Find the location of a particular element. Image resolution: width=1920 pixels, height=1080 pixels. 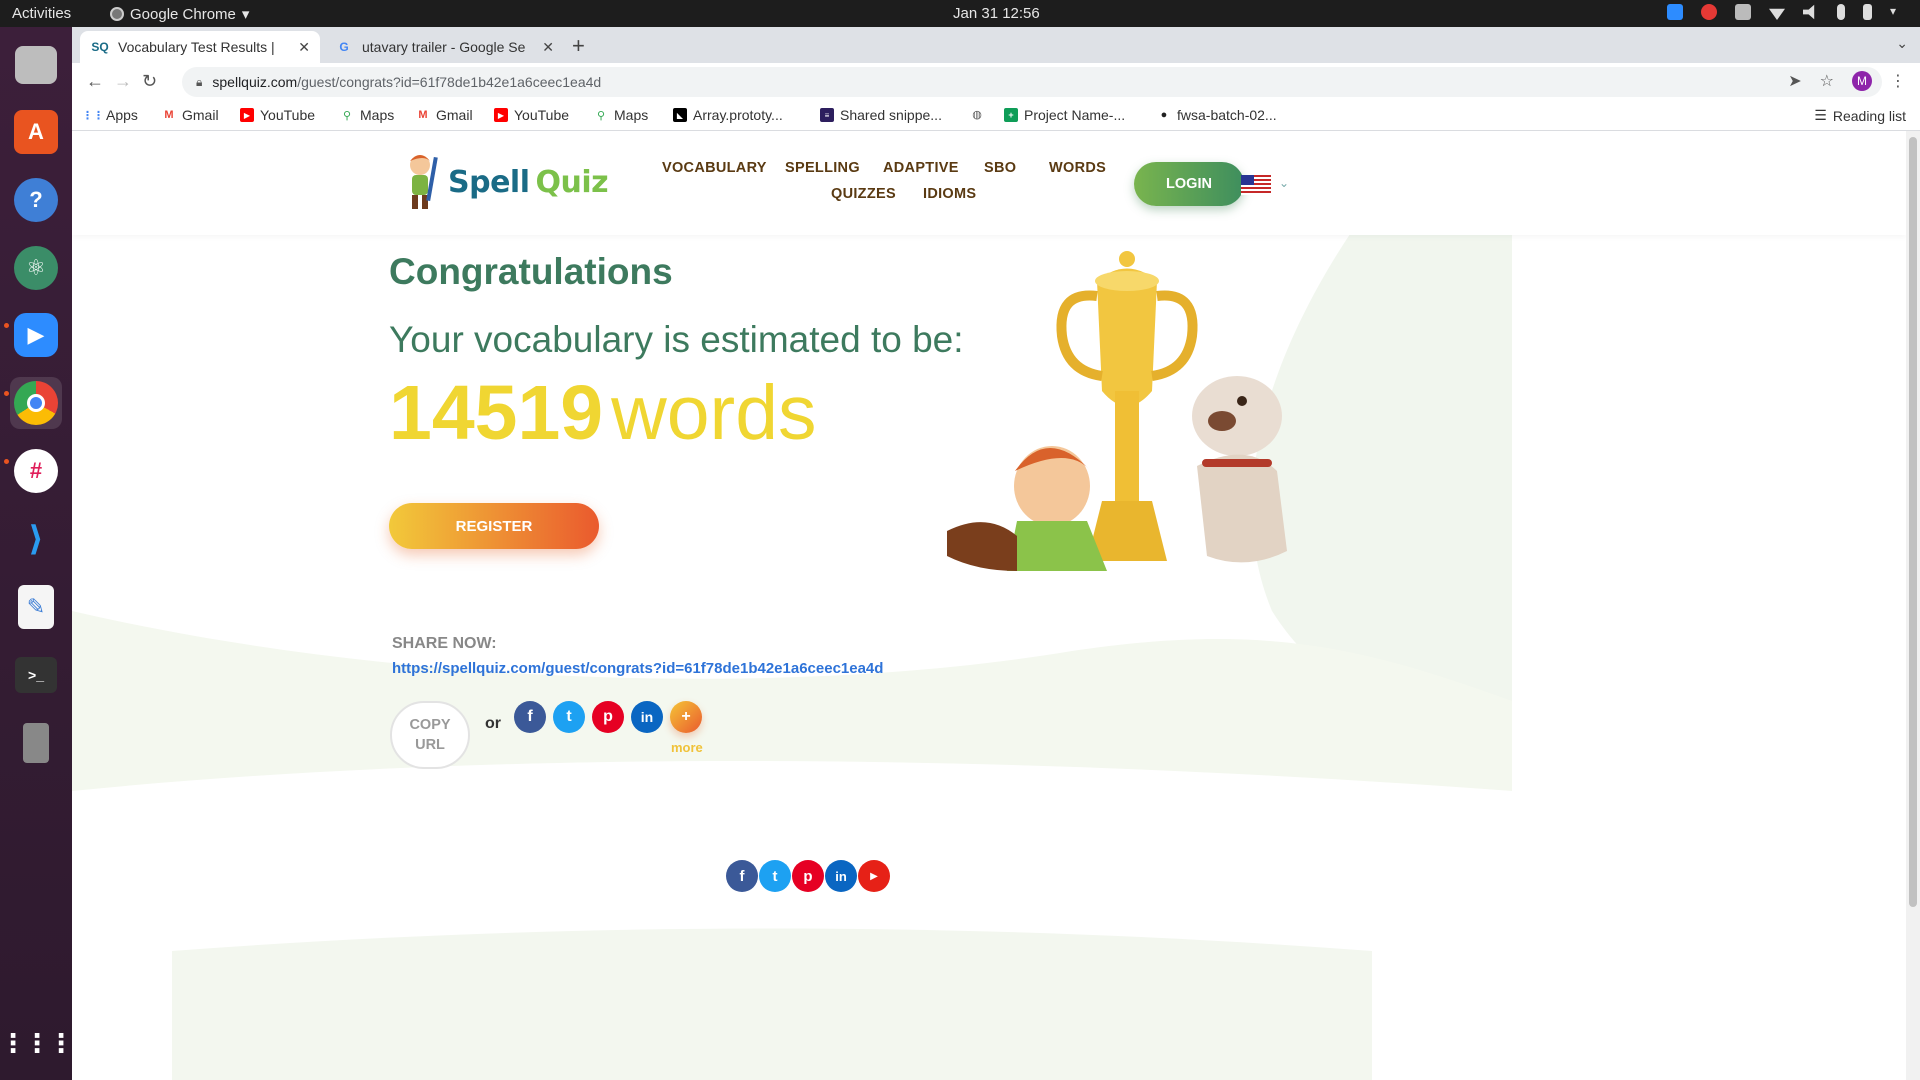

app-menu-label: Google Chrome is located at coordinates (183, 14).